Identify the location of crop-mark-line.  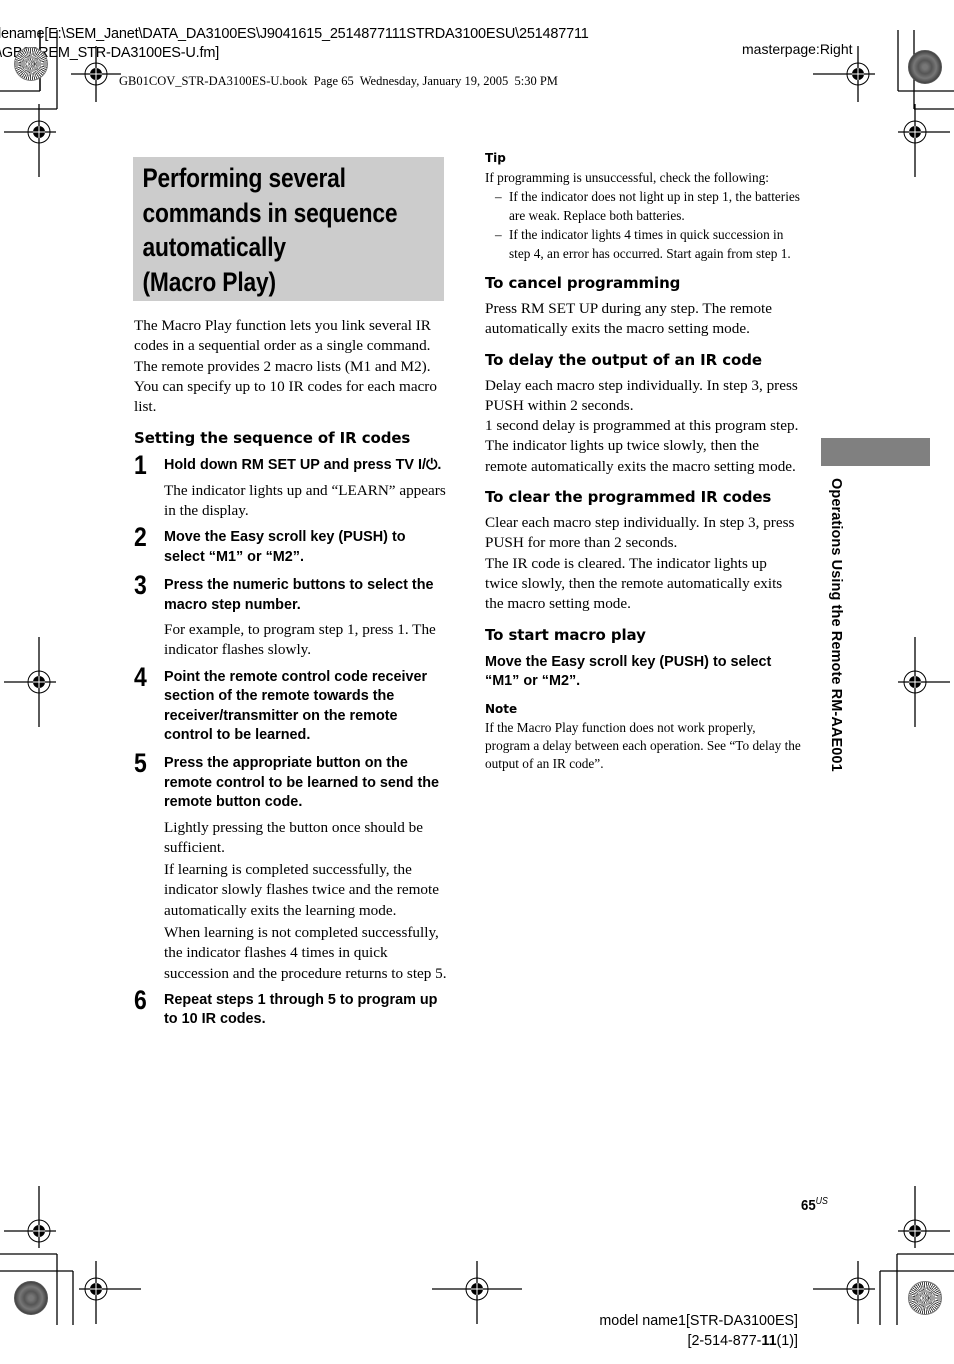
(40, 60).